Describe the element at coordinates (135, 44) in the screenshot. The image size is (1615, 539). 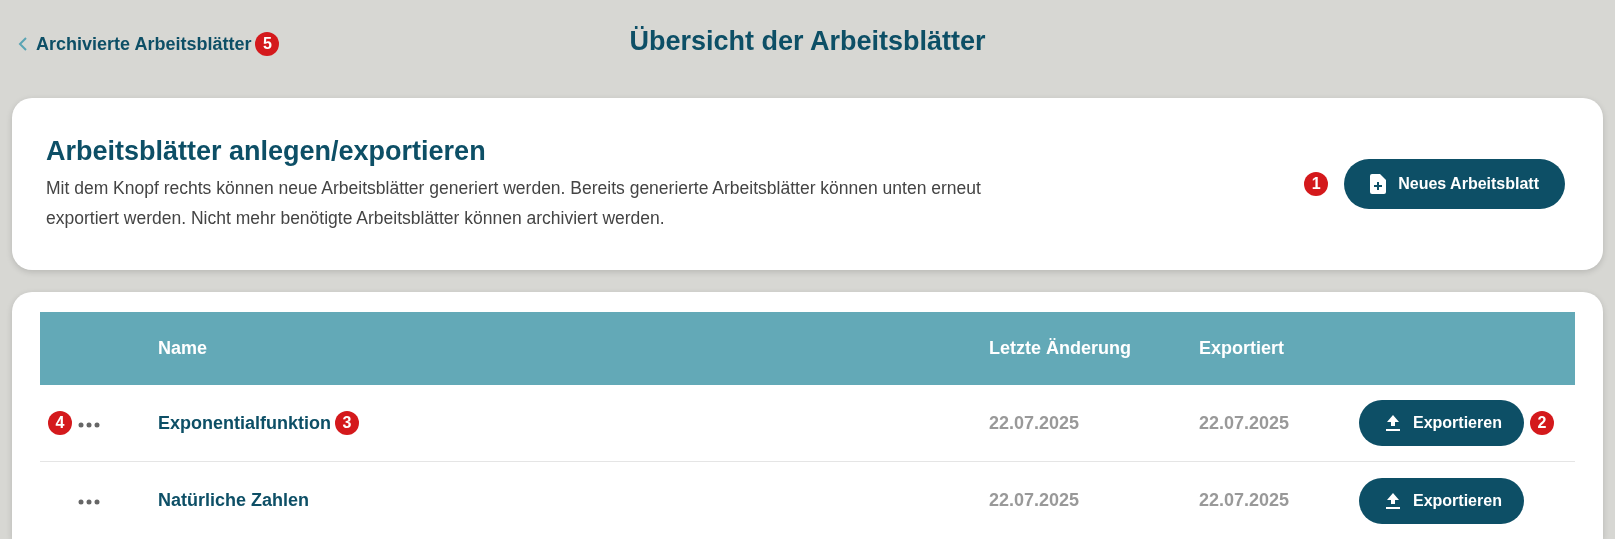
I see `back-link: Archivierte Arbeitsblätter` at that location.